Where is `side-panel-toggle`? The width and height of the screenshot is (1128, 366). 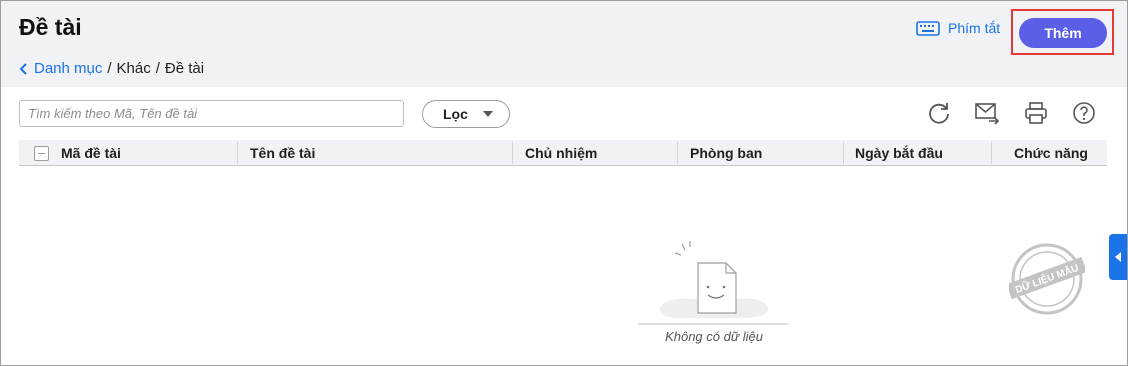 side-panel-toggle is located at coordinates (1118, 257).